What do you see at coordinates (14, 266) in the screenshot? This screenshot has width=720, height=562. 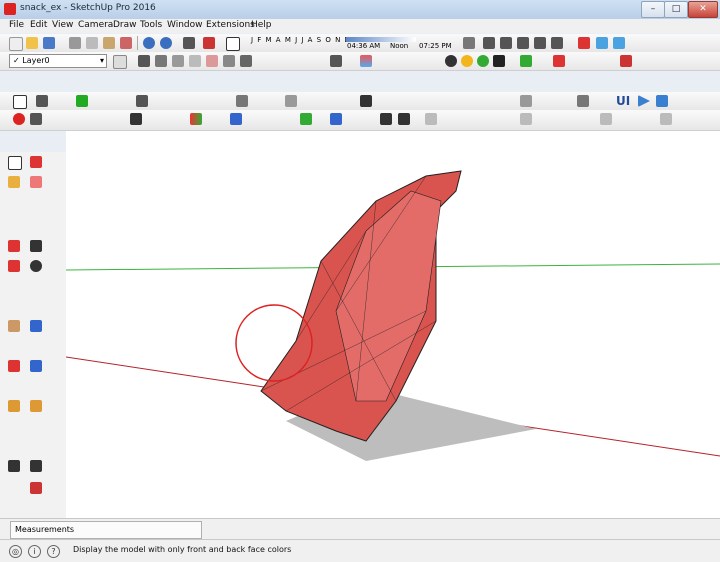 I see `arc-icon` at bounding box center [14, 266].